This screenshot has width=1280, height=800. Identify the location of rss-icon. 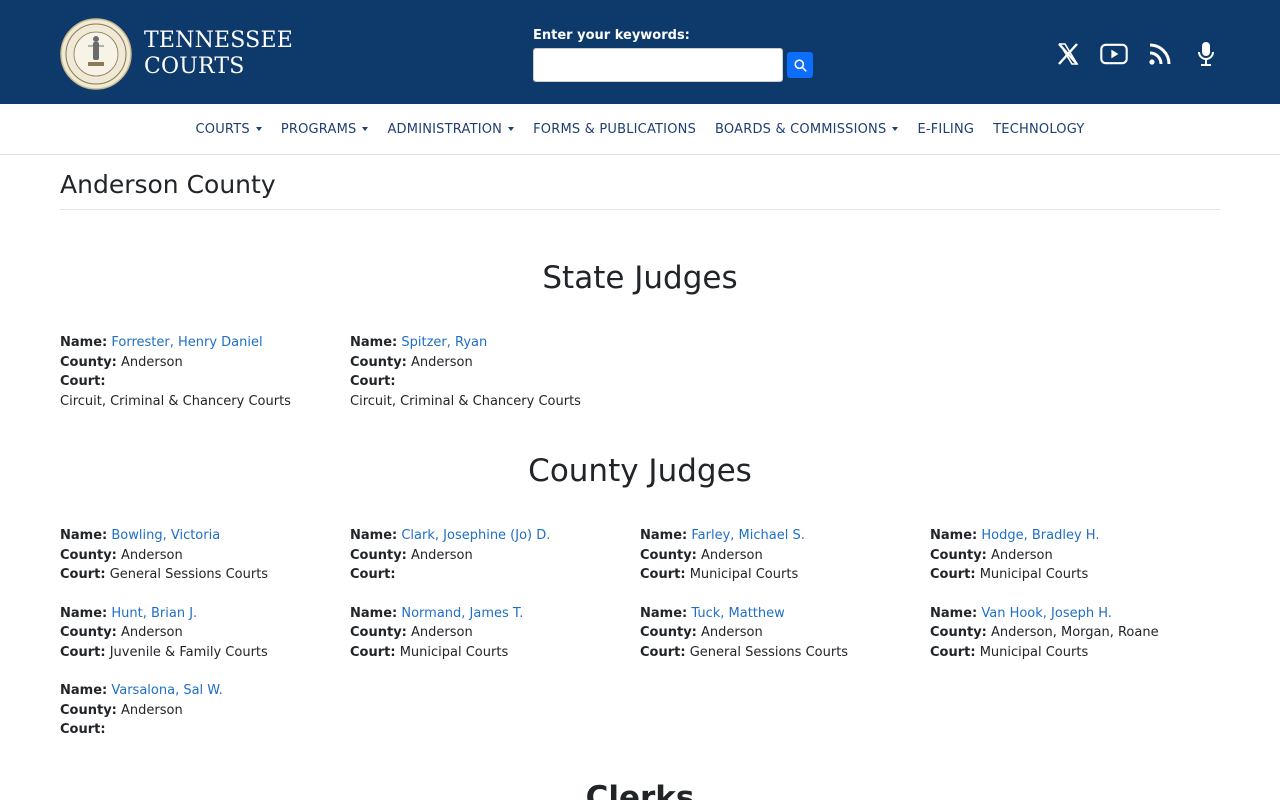
(1160, 54).